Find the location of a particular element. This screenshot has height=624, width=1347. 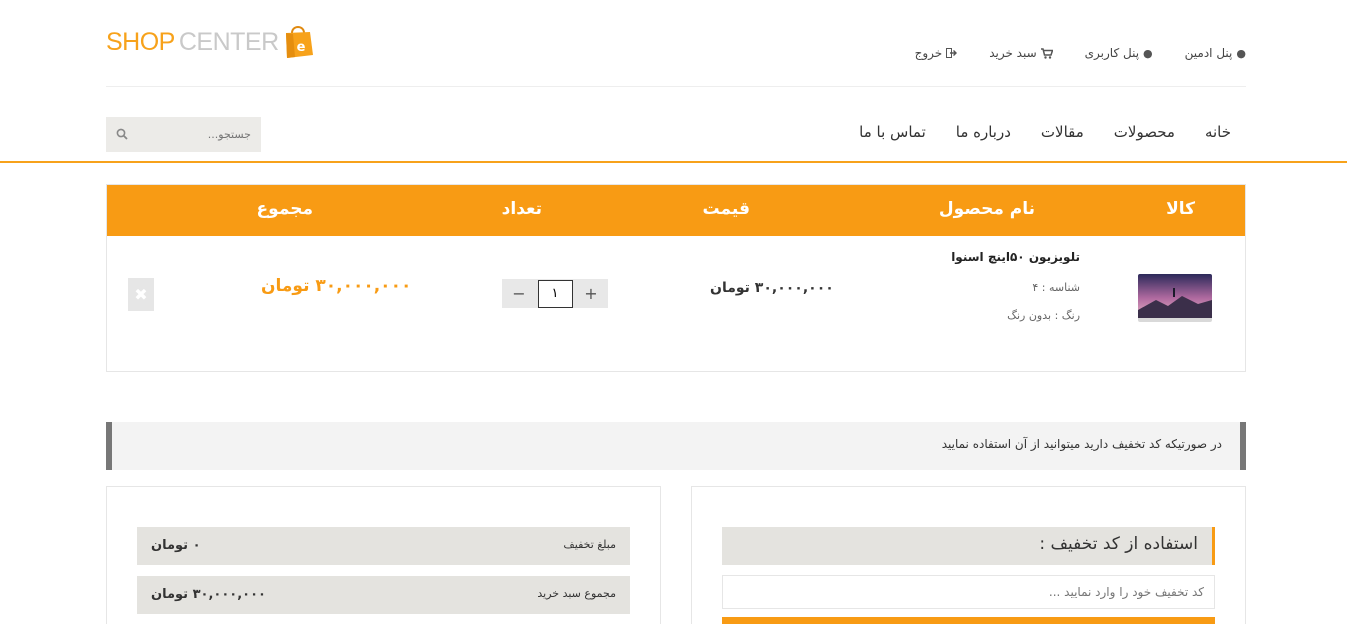

header-item: کالا is located at coordinates (1180, 209).